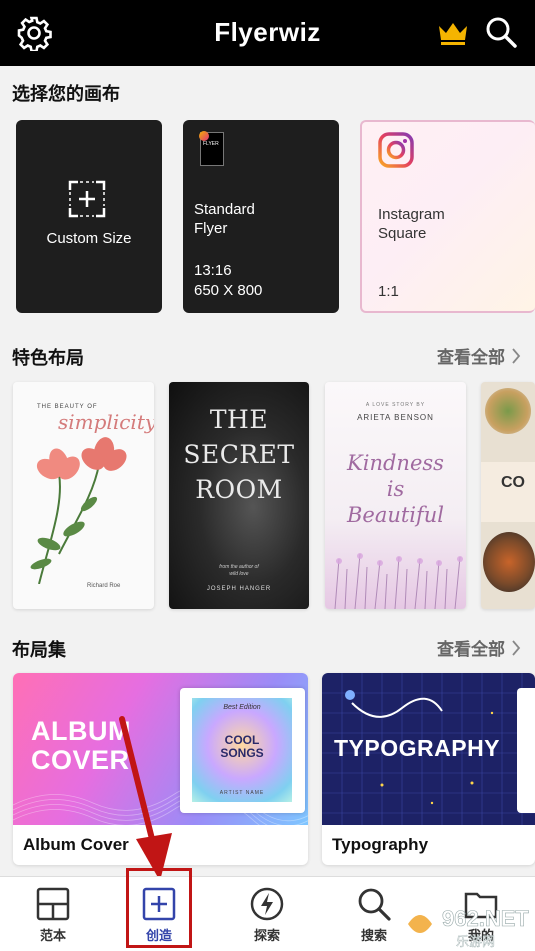  Describe the element at coordinates (471, 649) in the screenshot. I see `collections-see-all-label: 查看全部` at that location.